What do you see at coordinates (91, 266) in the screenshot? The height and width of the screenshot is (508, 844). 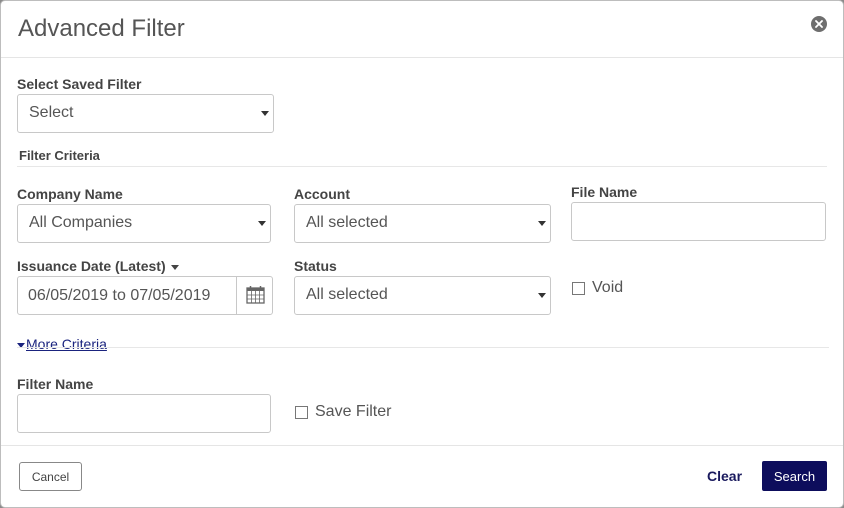 I see `issuance-date-label-text: Issuance Date (Latest)` at bounding box center [91, 266].